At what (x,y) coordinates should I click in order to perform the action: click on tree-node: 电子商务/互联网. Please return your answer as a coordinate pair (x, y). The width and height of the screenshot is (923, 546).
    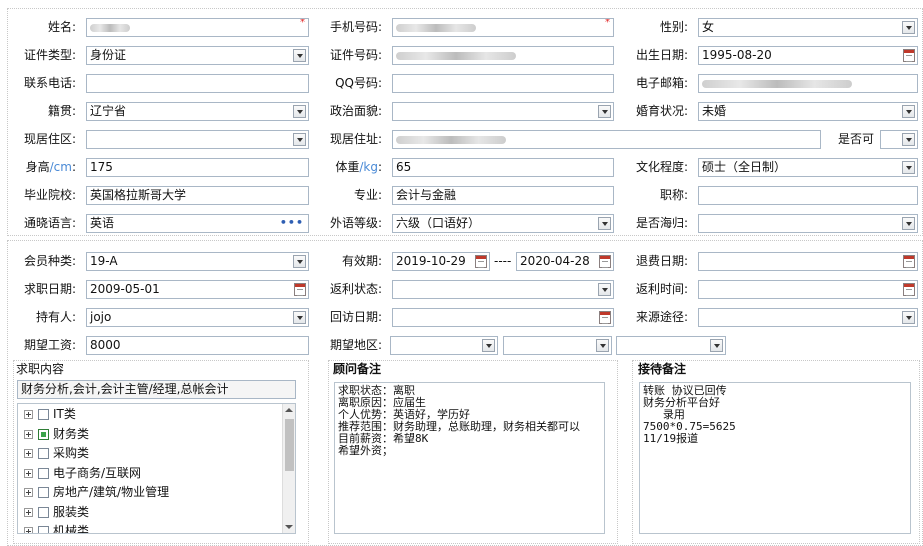
    Looking at the image, I should click on (82, 473).